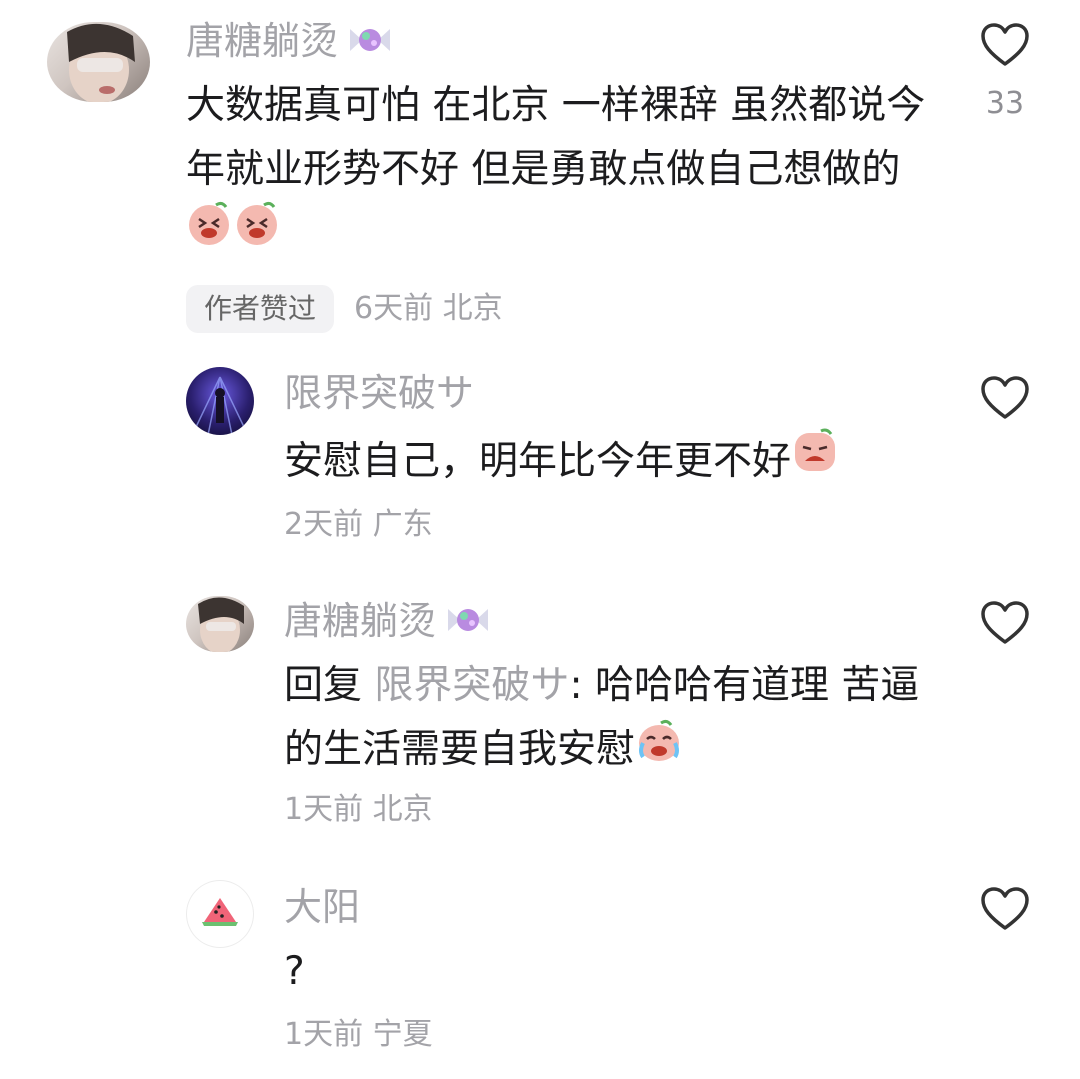  I want to click on laughing-emoji-icon, so click(234, 233).